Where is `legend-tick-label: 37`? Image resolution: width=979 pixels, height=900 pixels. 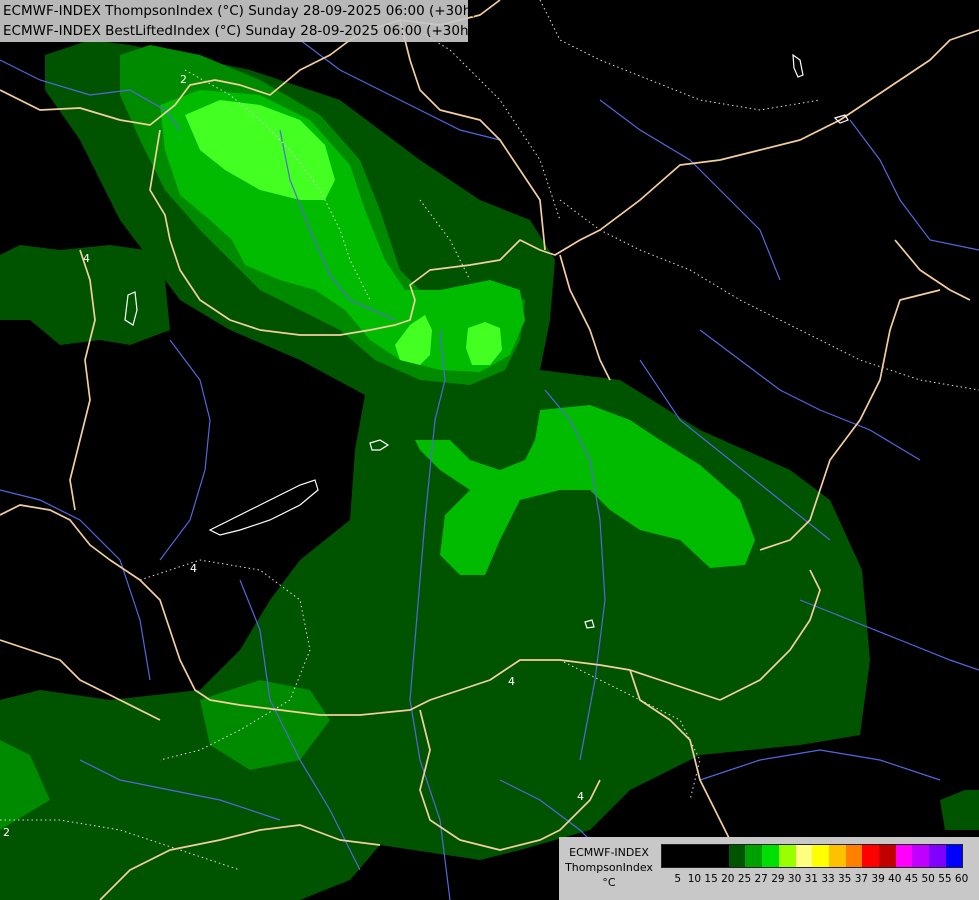 legend-tick-label: 37 is located at coordinates (861, 879).